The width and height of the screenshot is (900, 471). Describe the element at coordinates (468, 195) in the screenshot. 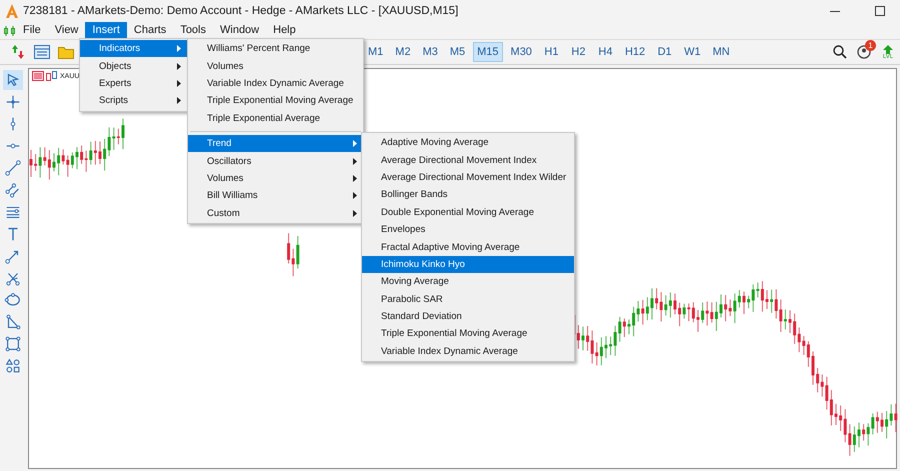

I see `menu-item: Bollinger Bands` at that location.